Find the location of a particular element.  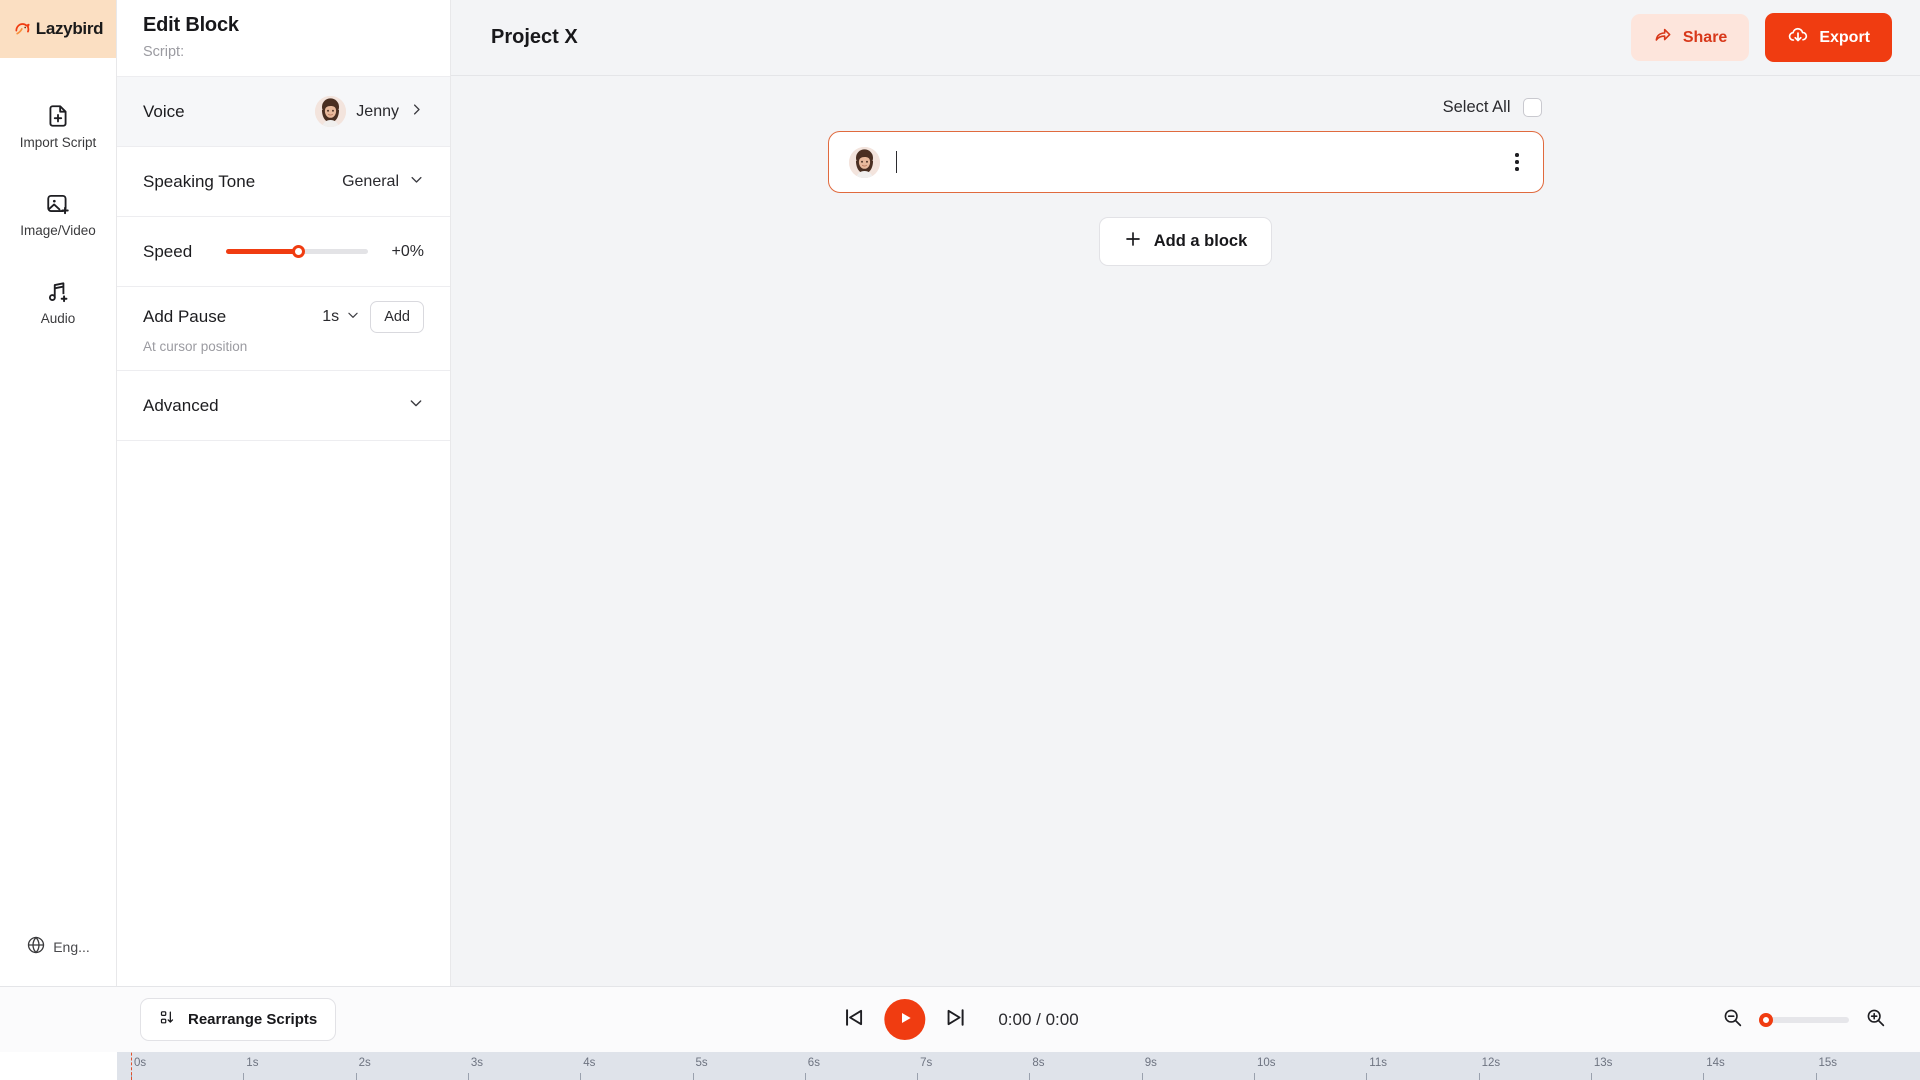

advanced-toggle is located at coordinates (416, 405).